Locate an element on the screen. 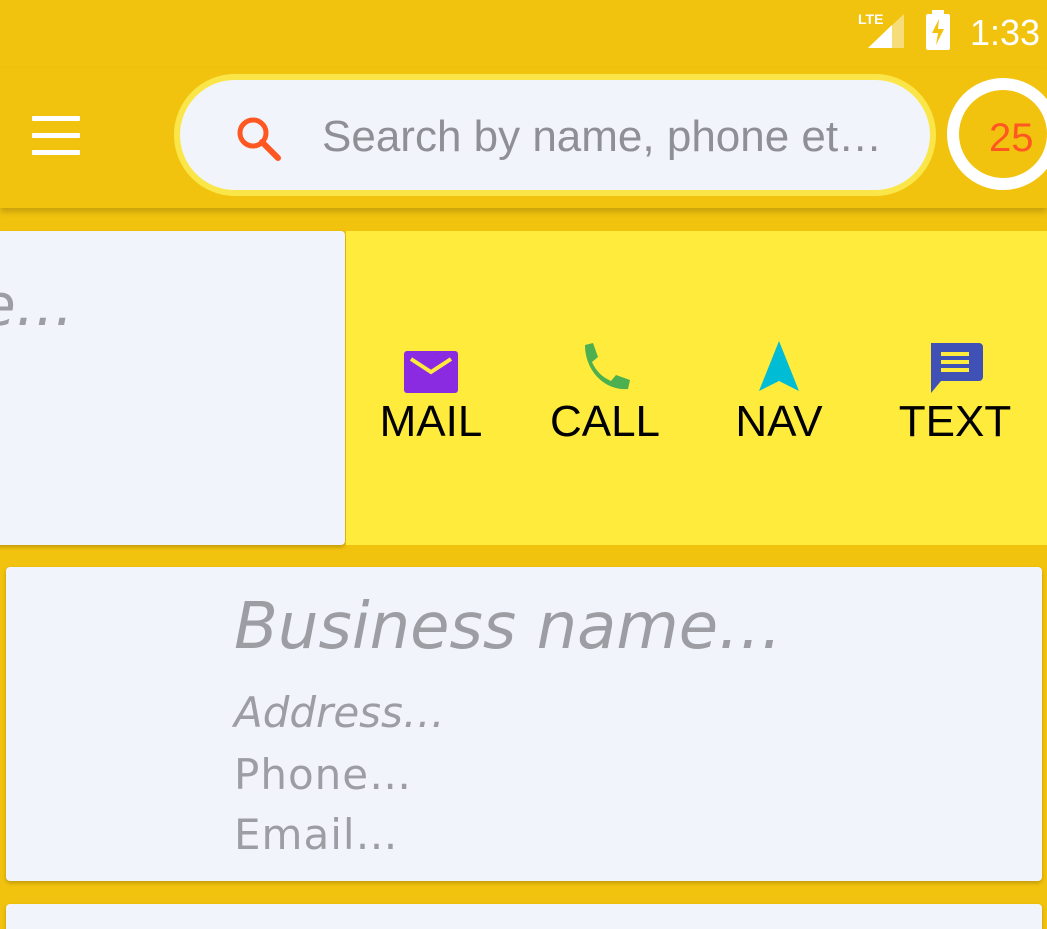  hamburger-menu-icon is located at coordinates (57, 136).